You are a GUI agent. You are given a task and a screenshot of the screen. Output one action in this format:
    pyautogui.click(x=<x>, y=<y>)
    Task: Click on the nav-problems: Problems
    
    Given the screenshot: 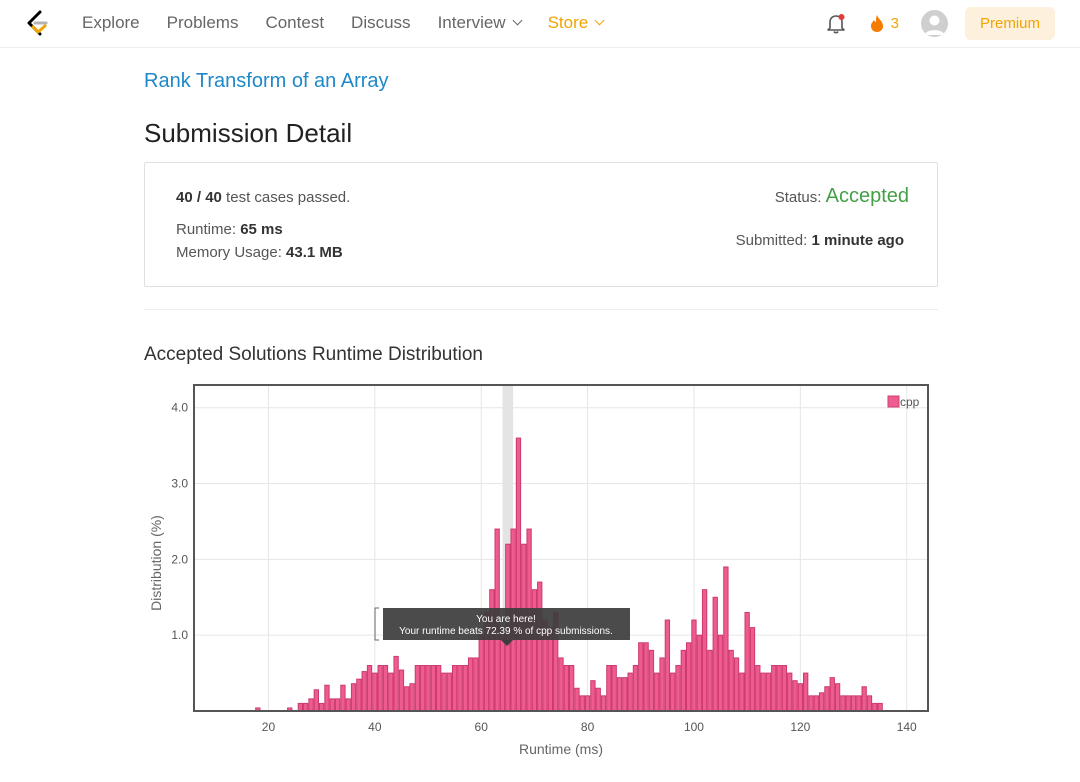 What is the action you would take?
    pyautogui.click(x=203, y=23)
    